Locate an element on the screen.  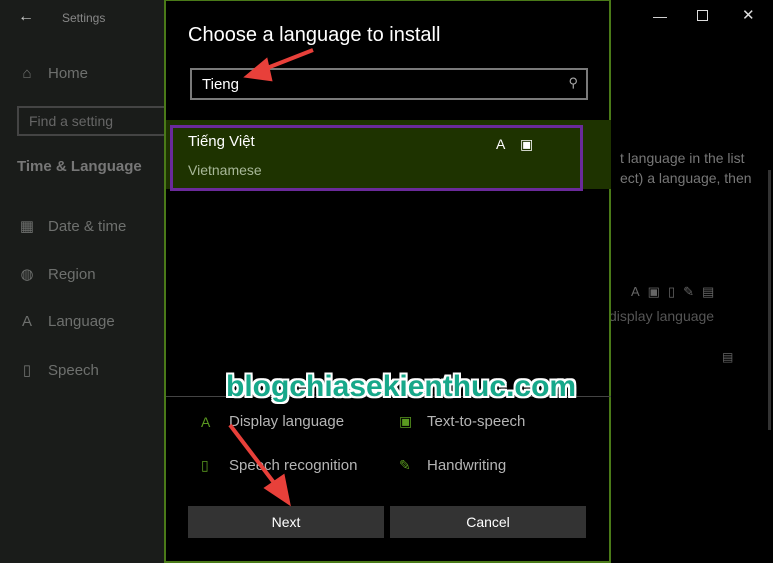
annotation-arrows is located at coordinates (271, 277).